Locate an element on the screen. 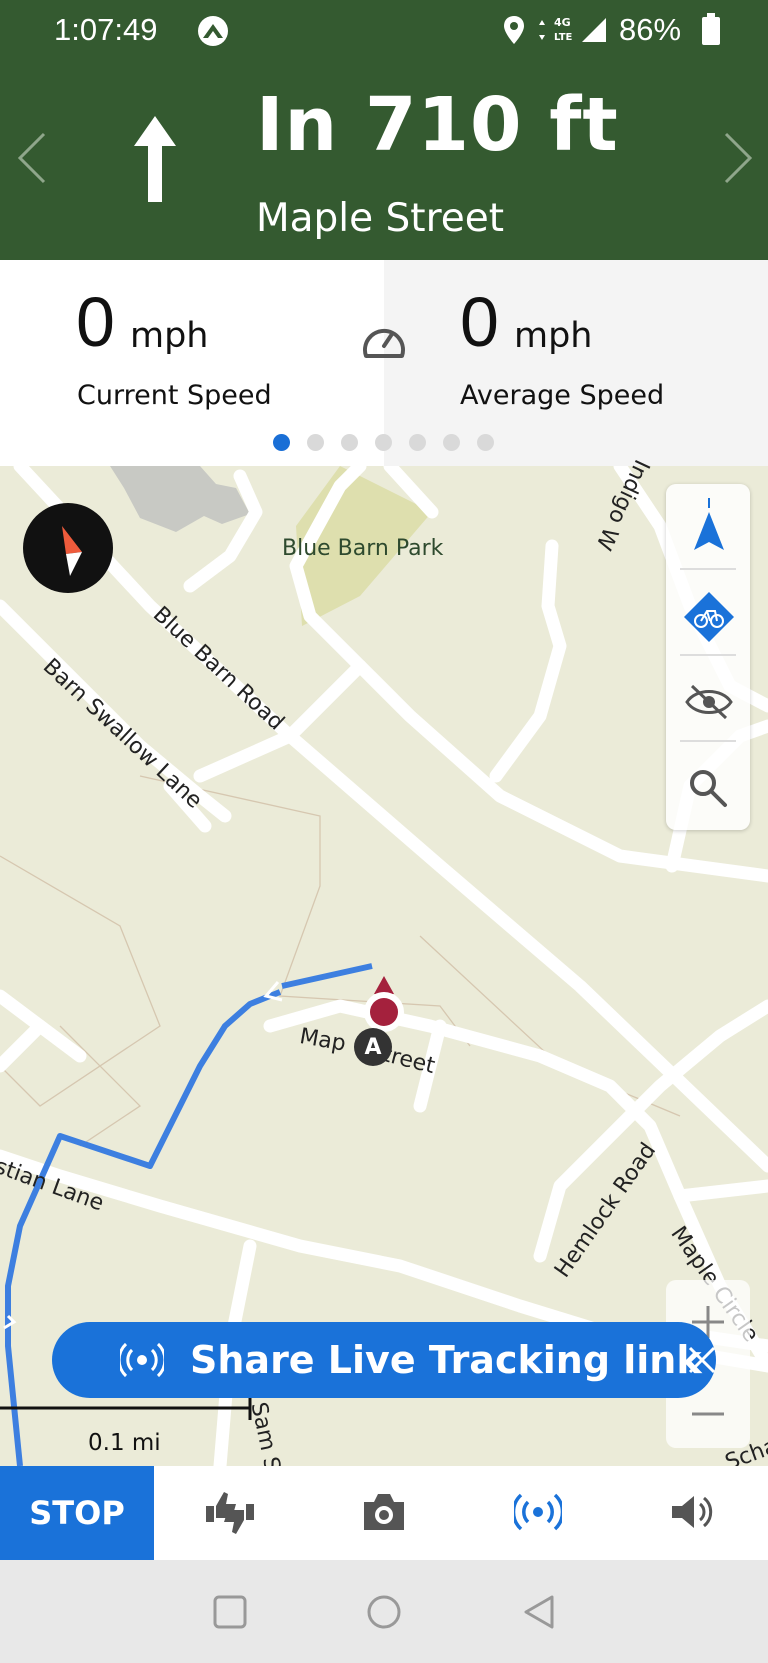 This screenshot has height=1663, width=768. navigation-mode-icon is located at coordinates (709, 526).